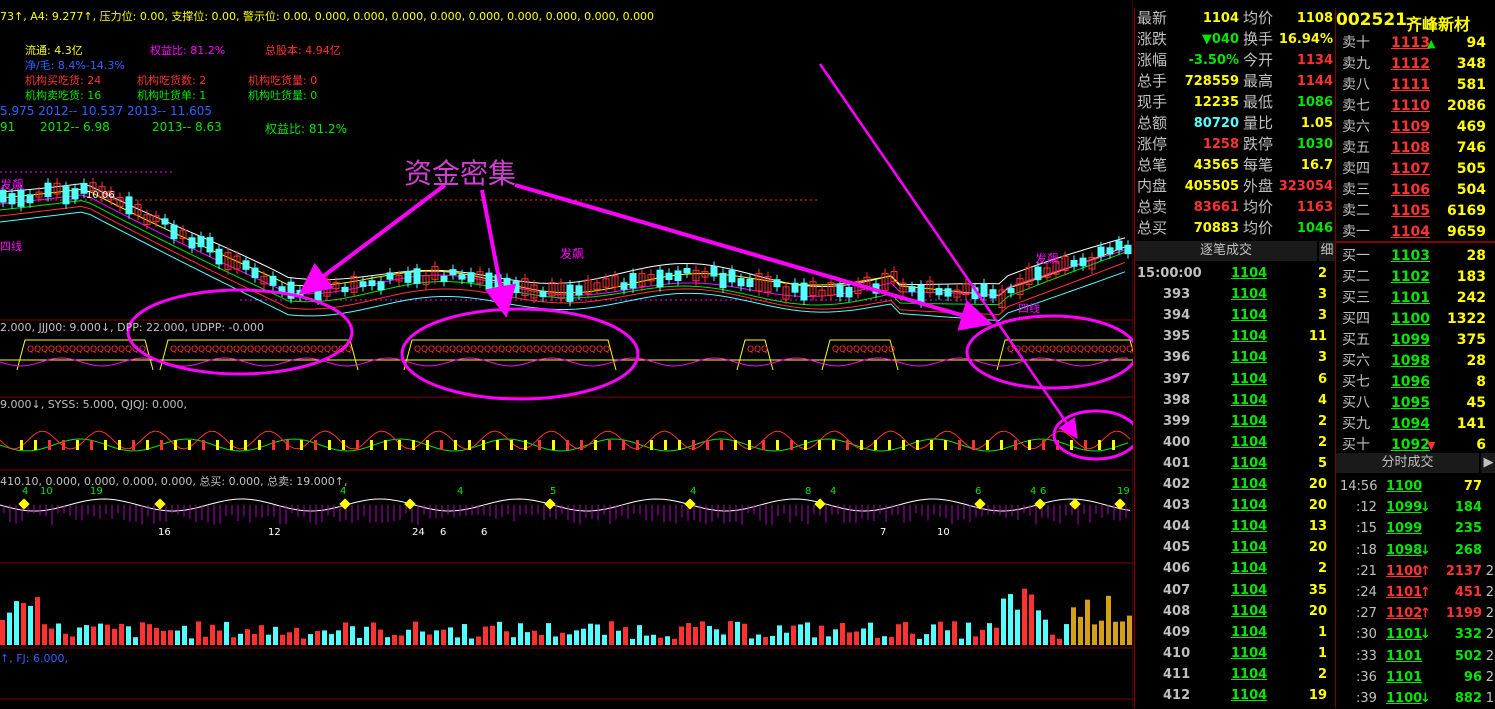 Image resolution: width=1495 pixels, height=709 pixels. What do you see at coordinates (1415, 528) in the screenshot?
I see `rt-row: :15 1099 235` at bounding box center [1415, 528].